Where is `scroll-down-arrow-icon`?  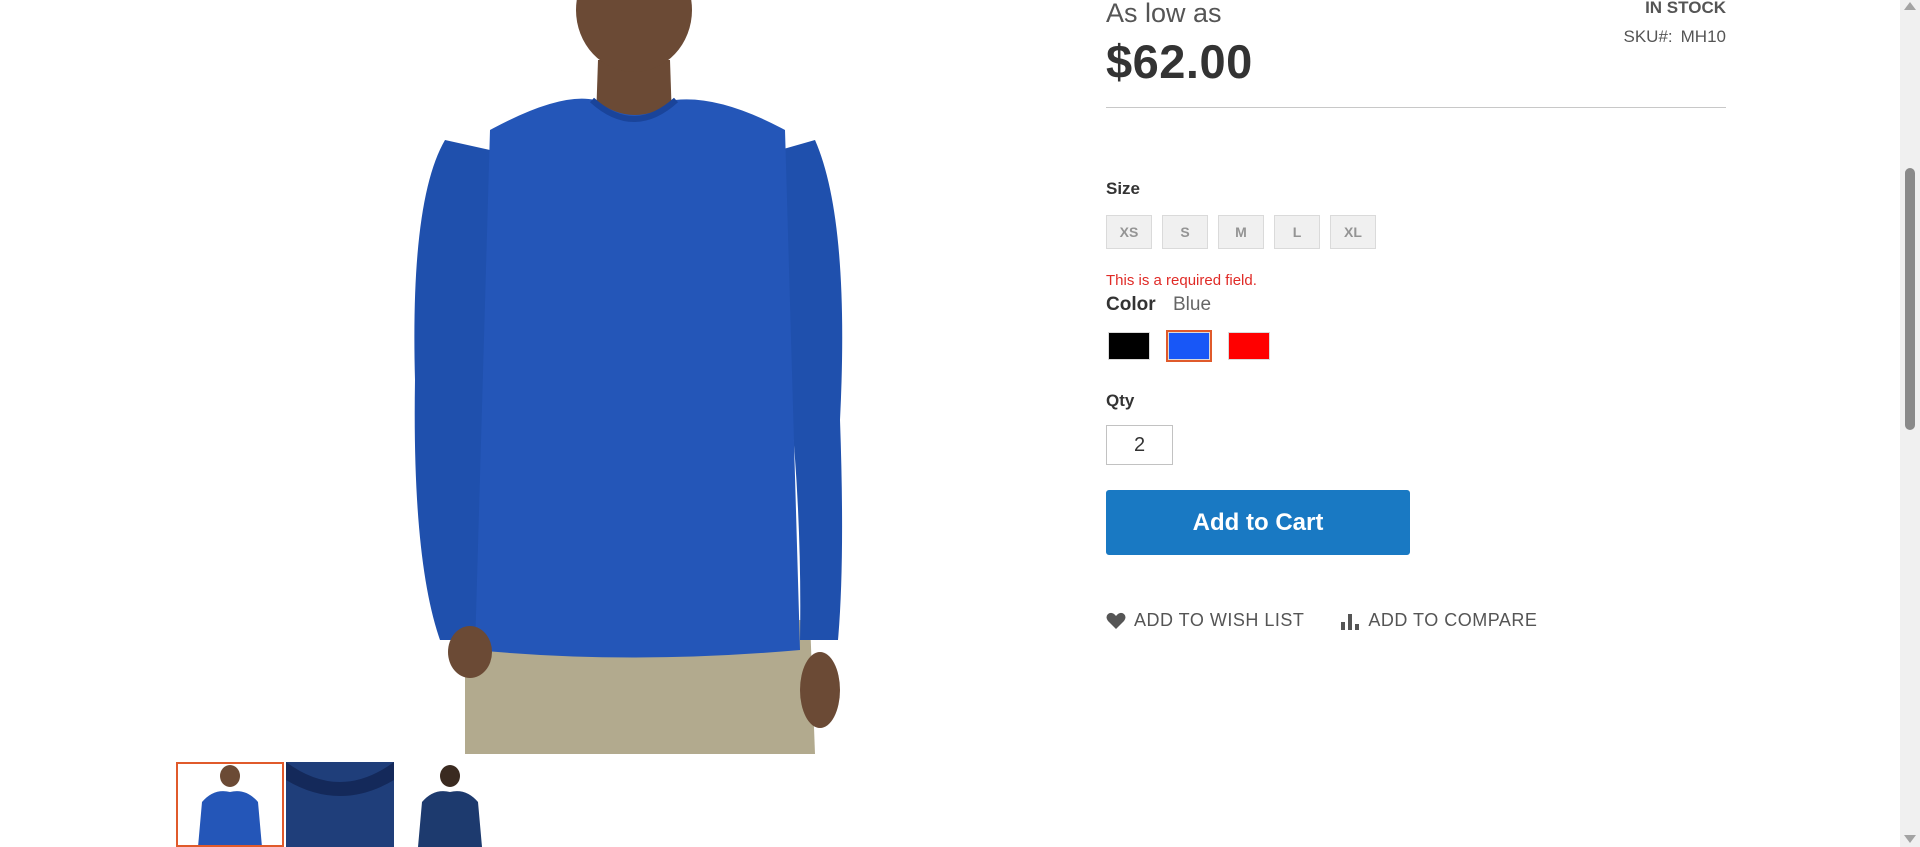
scroll-down-arrow-icon is located at coordinates (1910, 839).